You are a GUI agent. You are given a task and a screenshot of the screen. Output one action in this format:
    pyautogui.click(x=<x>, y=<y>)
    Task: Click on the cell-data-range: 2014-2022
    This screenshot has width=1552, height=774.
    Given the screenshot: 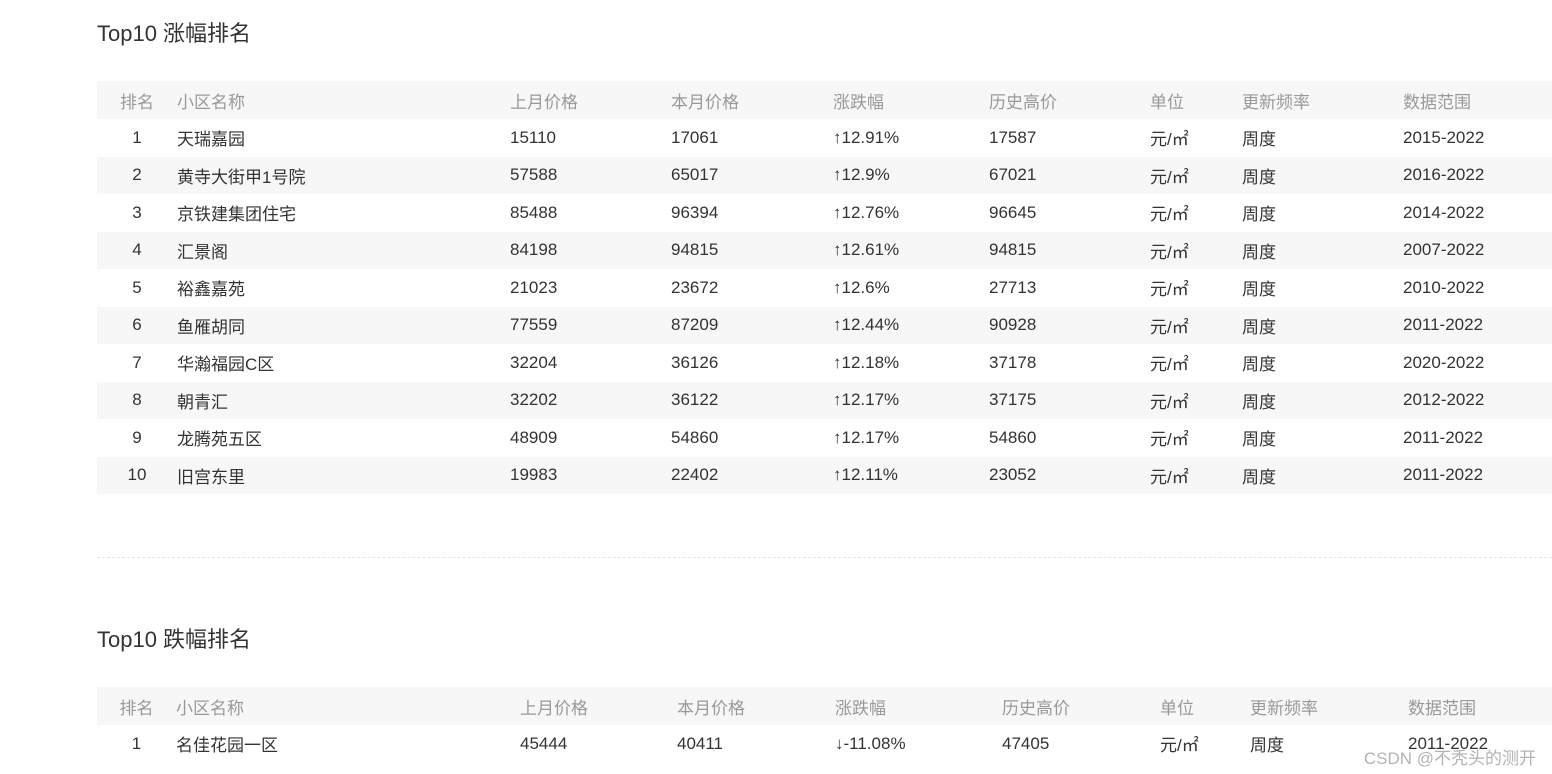 What is the action you would take?
    pyautogui.click(x=1444, y=212)
    